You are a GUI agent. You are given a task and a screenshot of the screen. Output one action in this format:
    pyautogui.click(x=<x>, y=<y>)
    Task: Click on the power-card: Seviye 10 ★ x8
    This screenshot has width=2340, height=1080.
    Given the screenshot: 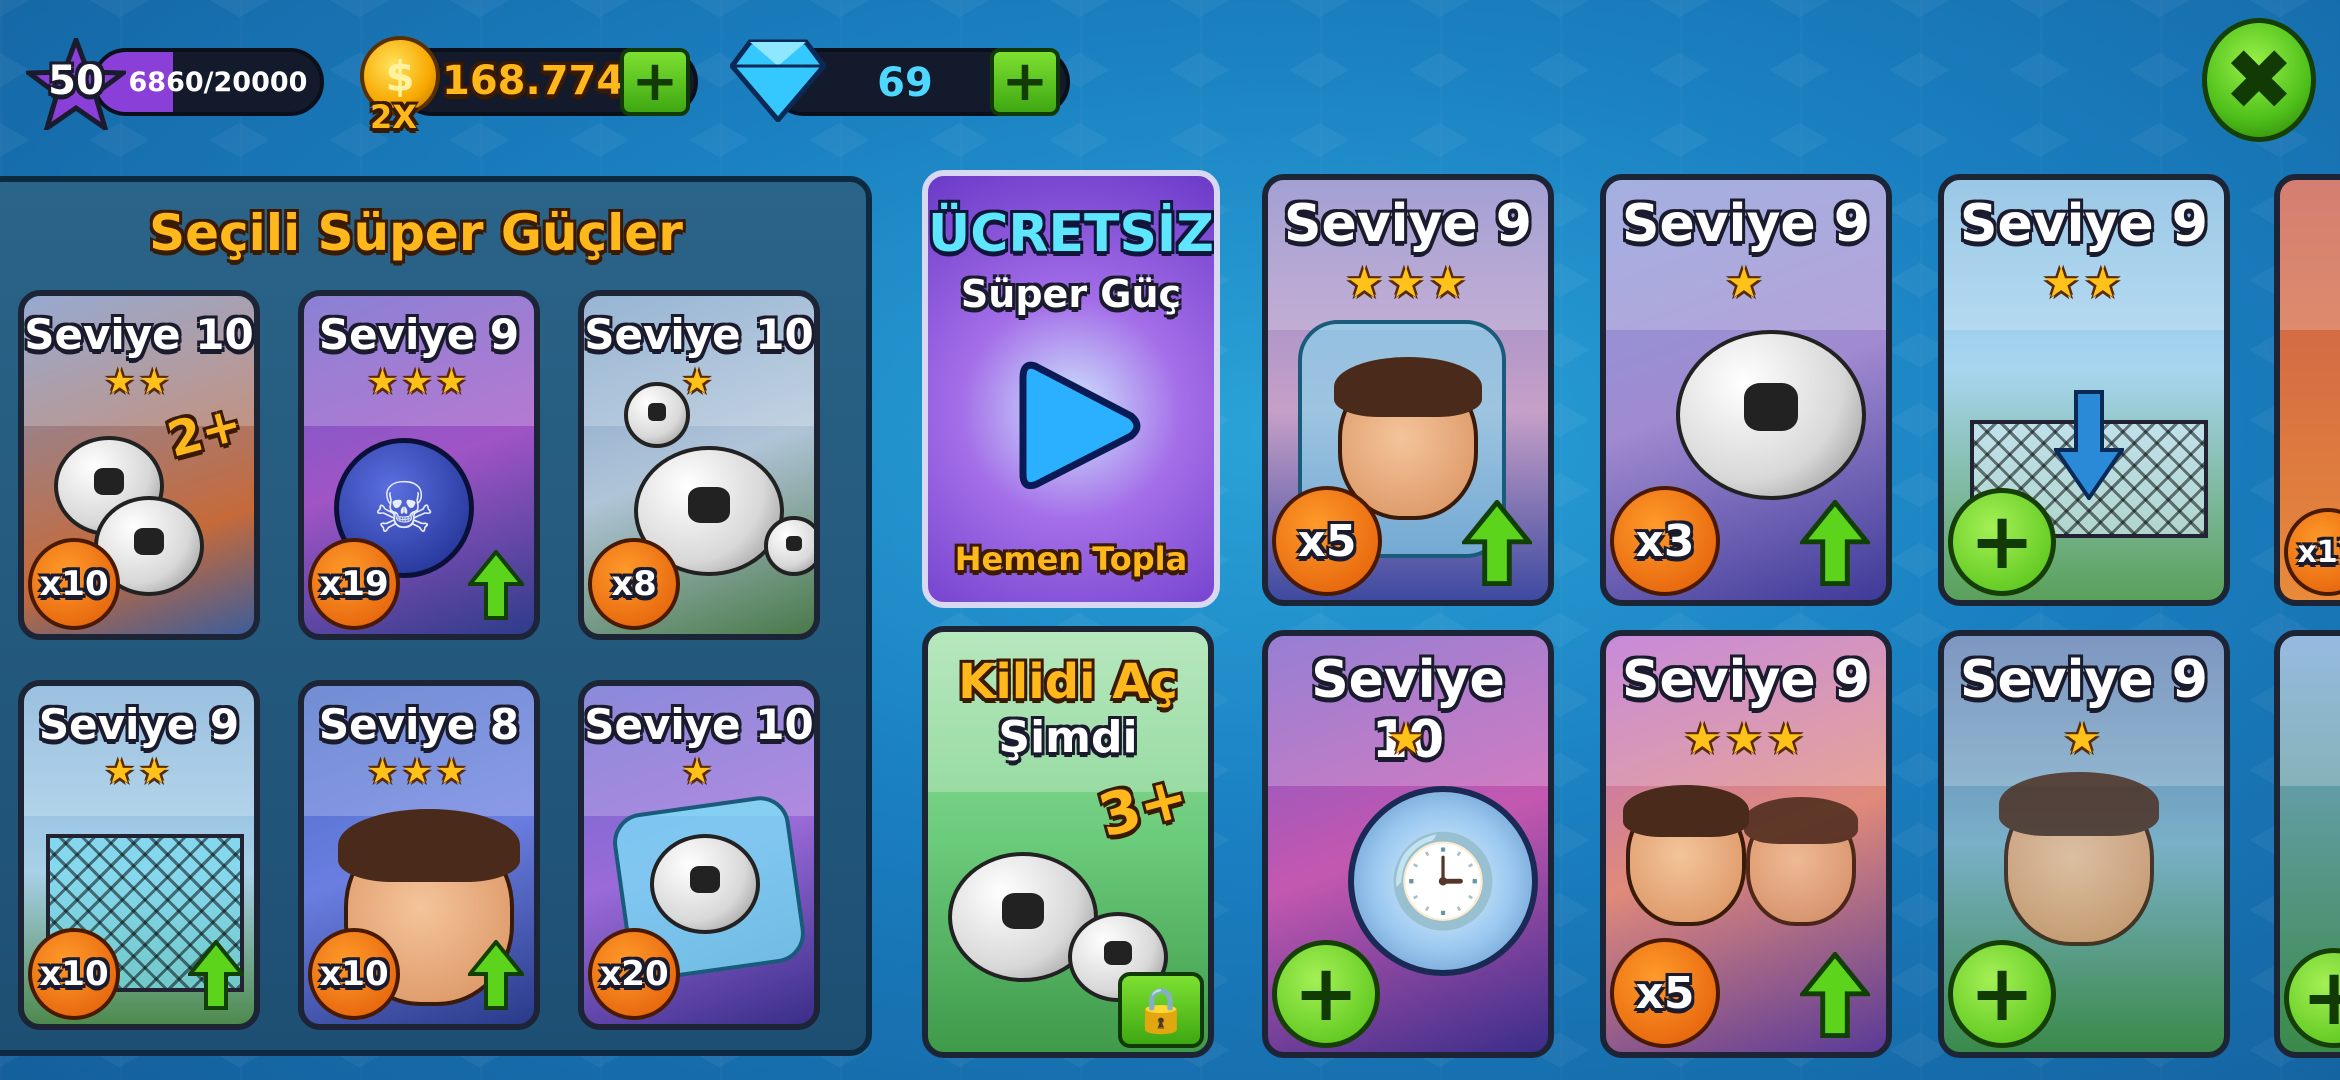 What is the action you would take?
    pyautogui.click(x=699, y=465)
    